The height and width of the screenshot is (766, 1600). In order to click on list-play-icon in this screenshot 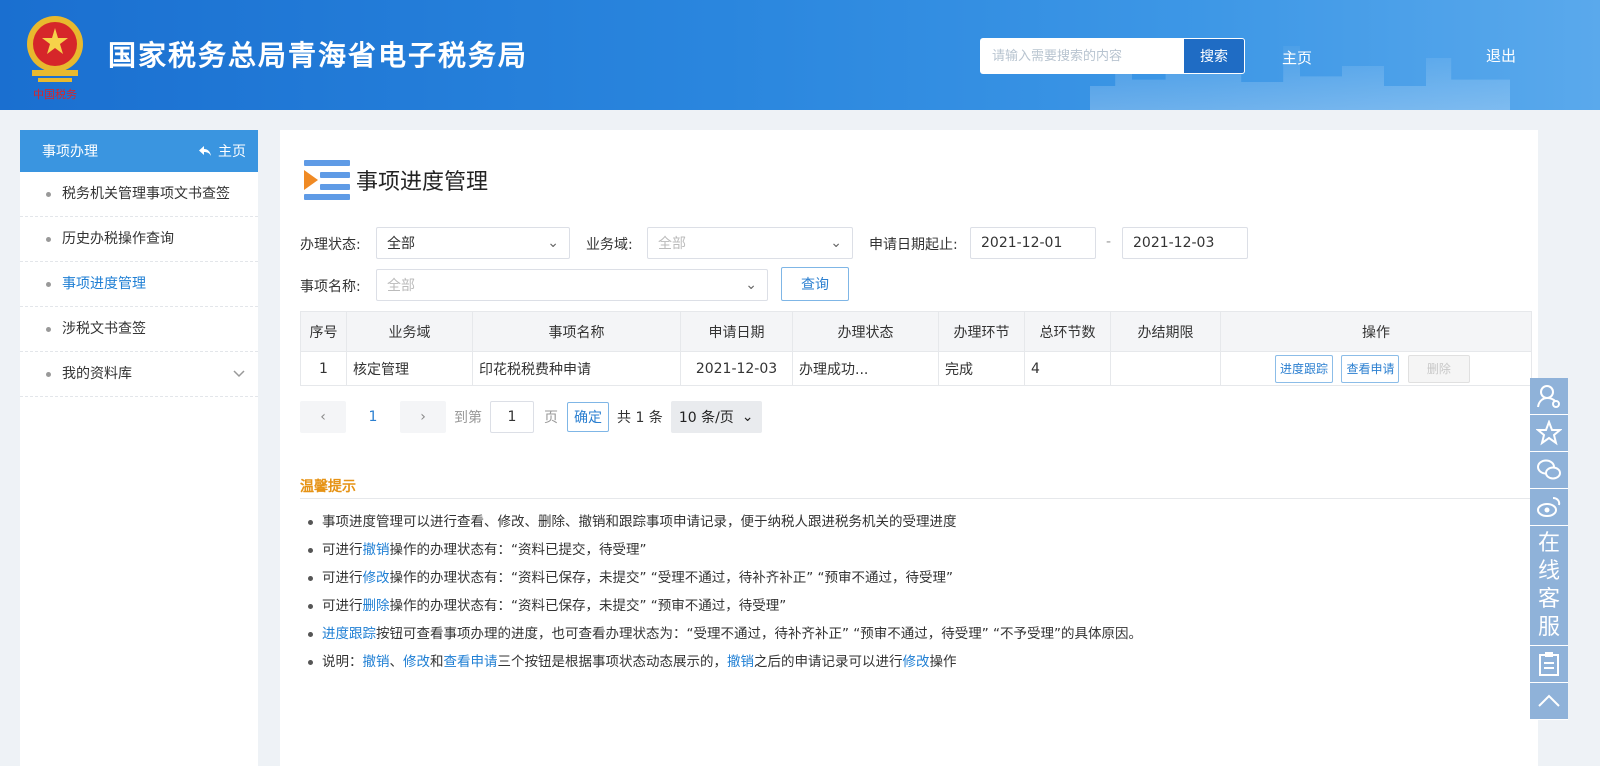, I will do `click(327, 180)`.